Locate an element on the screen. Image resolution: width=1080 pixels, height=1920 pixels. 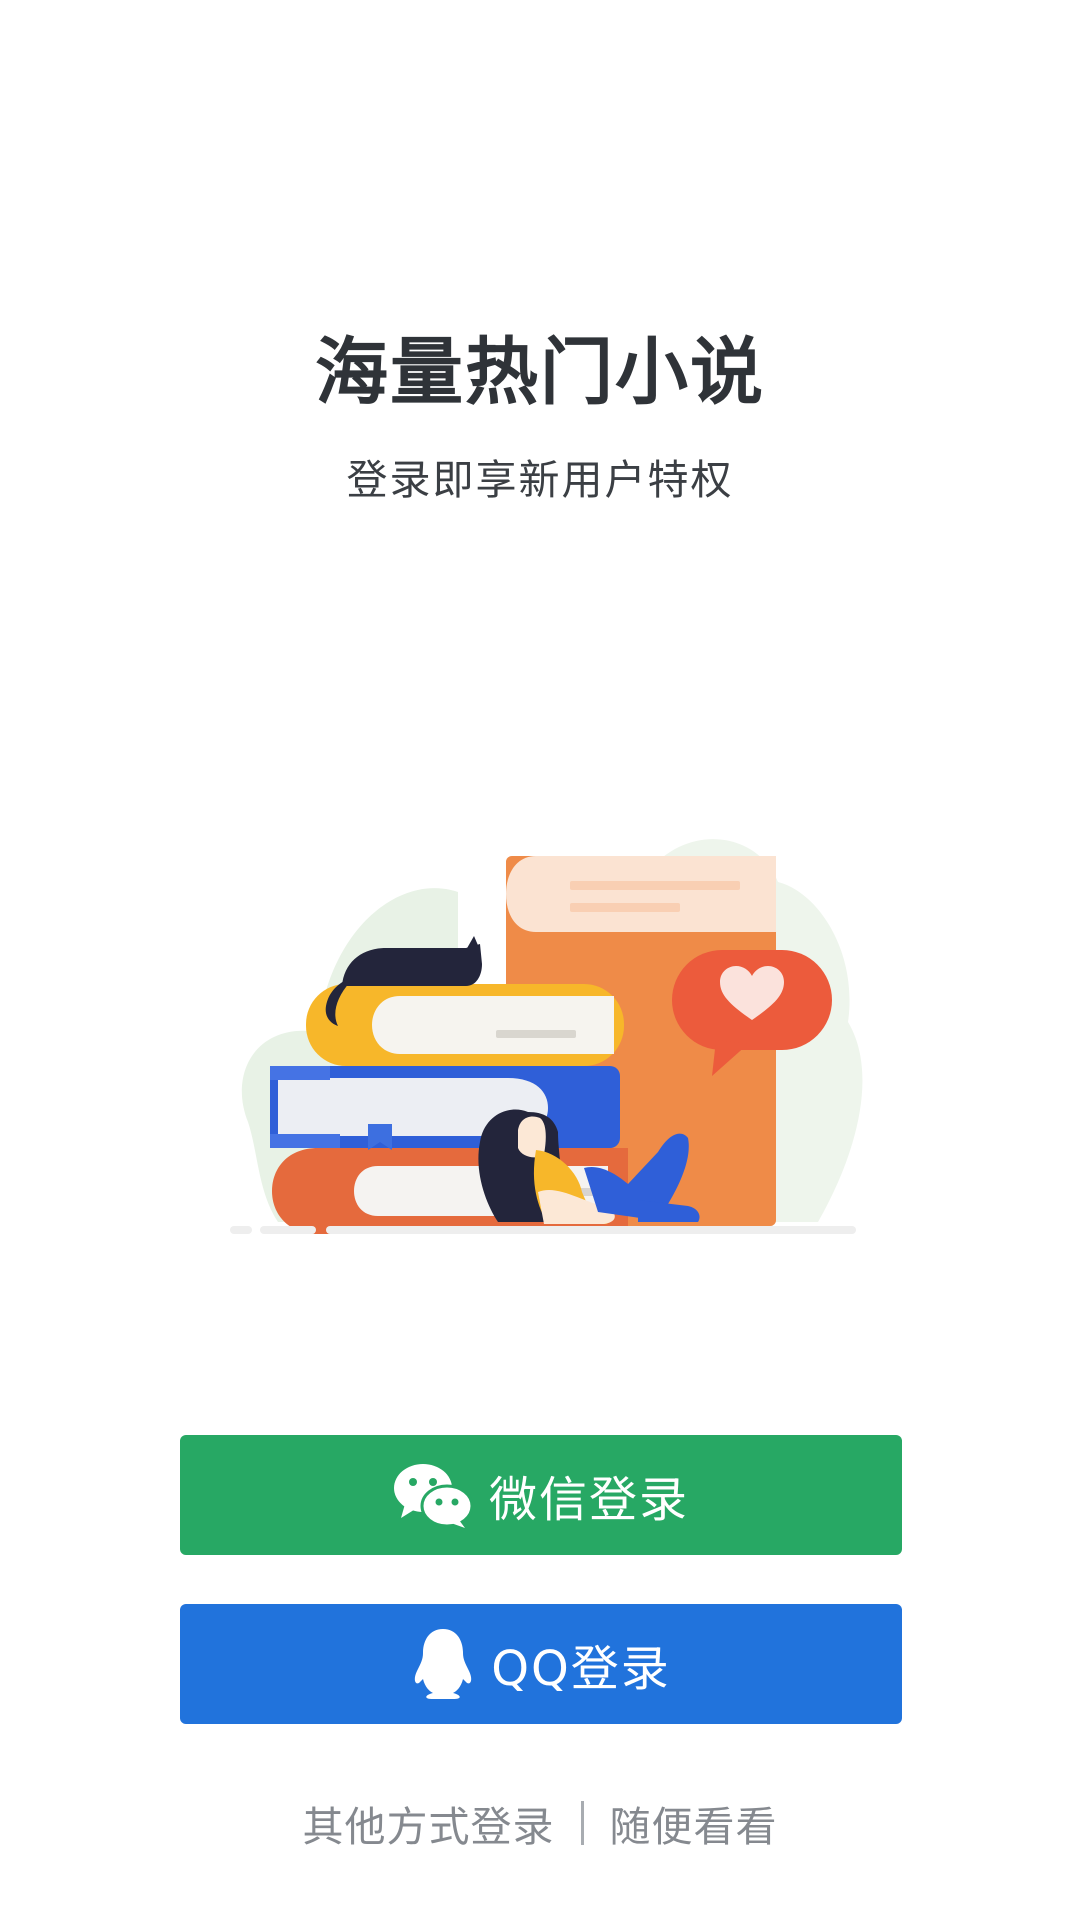
blue-book is located at coordinates (445, 1108).